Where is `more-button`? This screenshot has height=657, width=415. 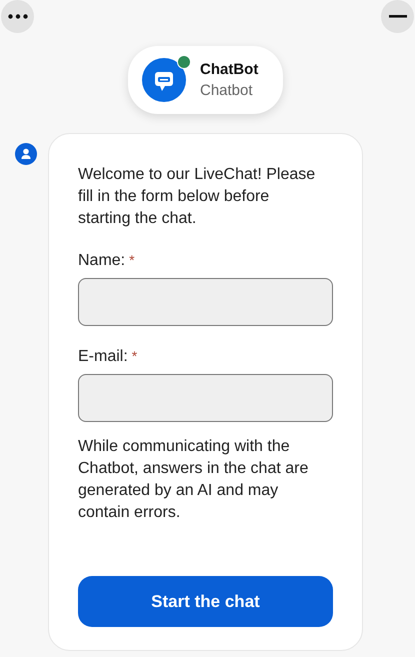
more-button is located at coordinates (17, 16).